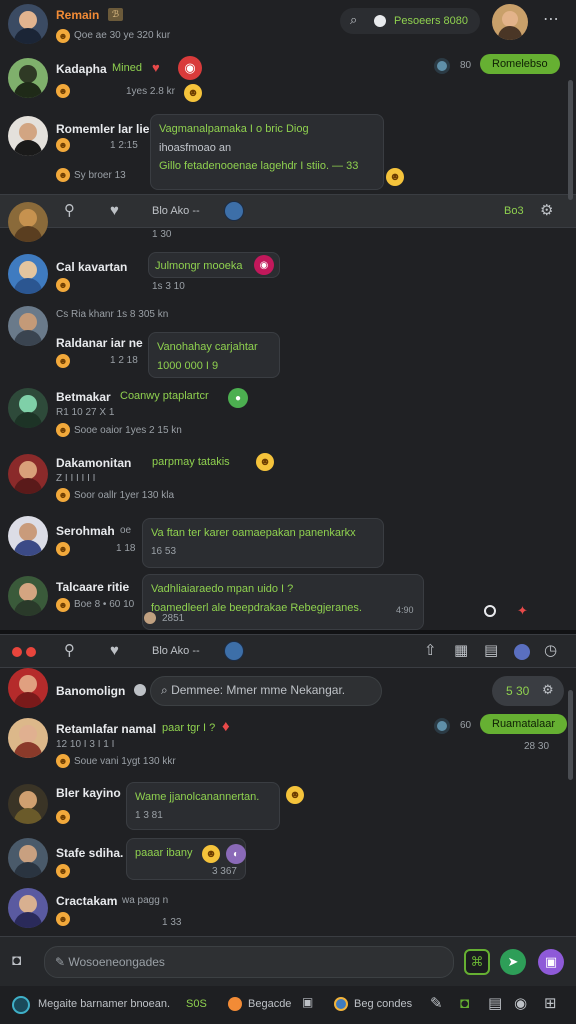 Image resolution: width=576 pixels, height=1024 pixels. What do you see at coordinates (197, 797) in the screenshot?
I see `message-text: Wame jjanolcanannertan.` at bounding box center [197, 797].